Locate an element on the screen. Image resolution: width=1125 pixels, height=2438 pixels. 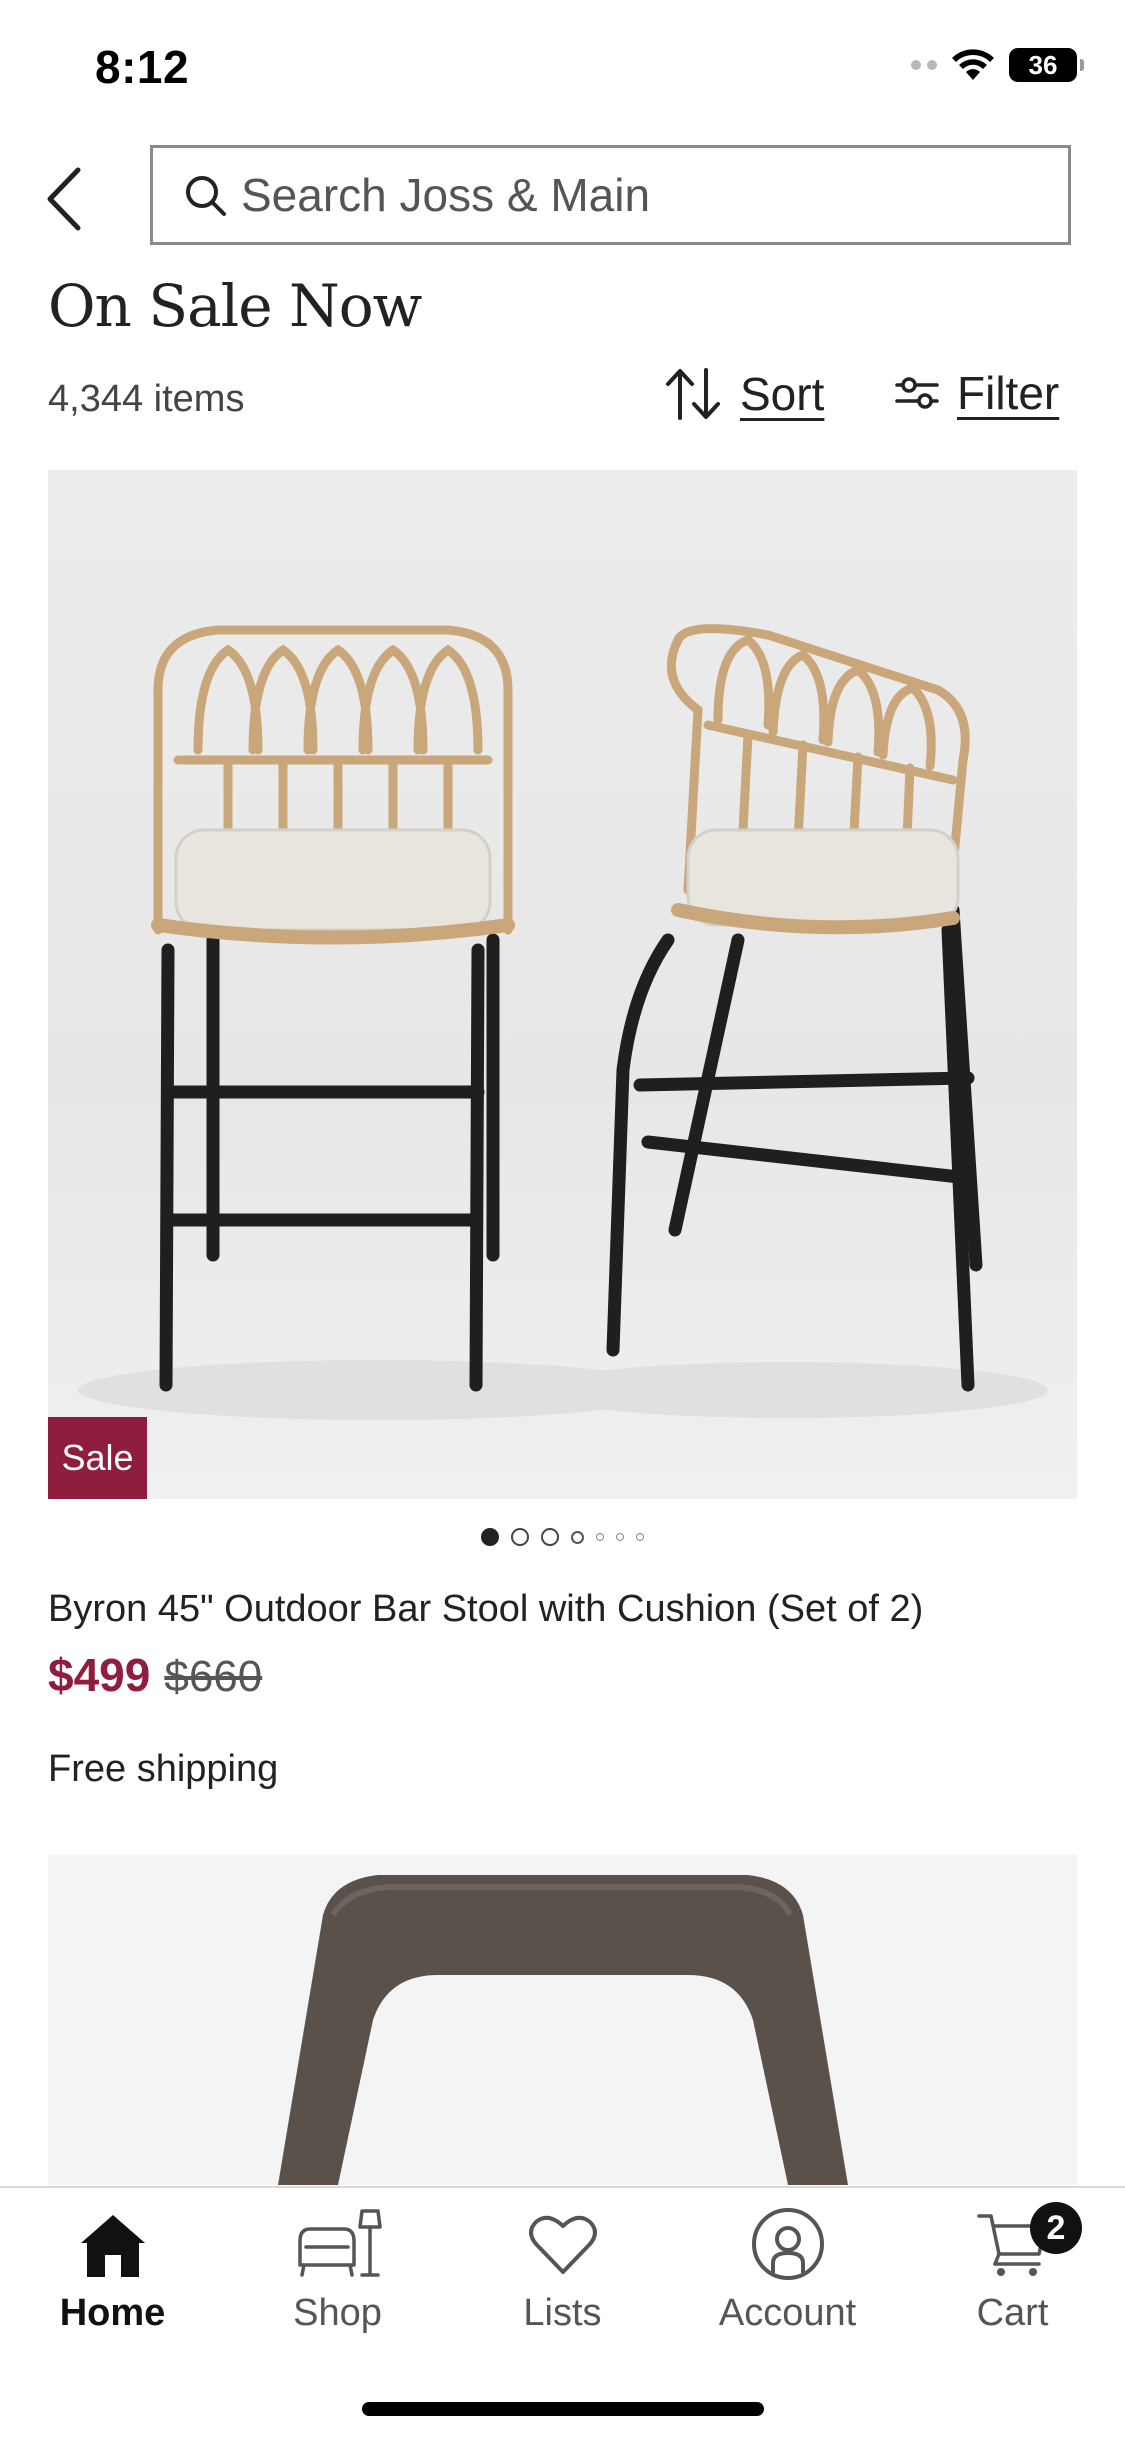
sort-arrows-icon is located at coordinates (693, 394).